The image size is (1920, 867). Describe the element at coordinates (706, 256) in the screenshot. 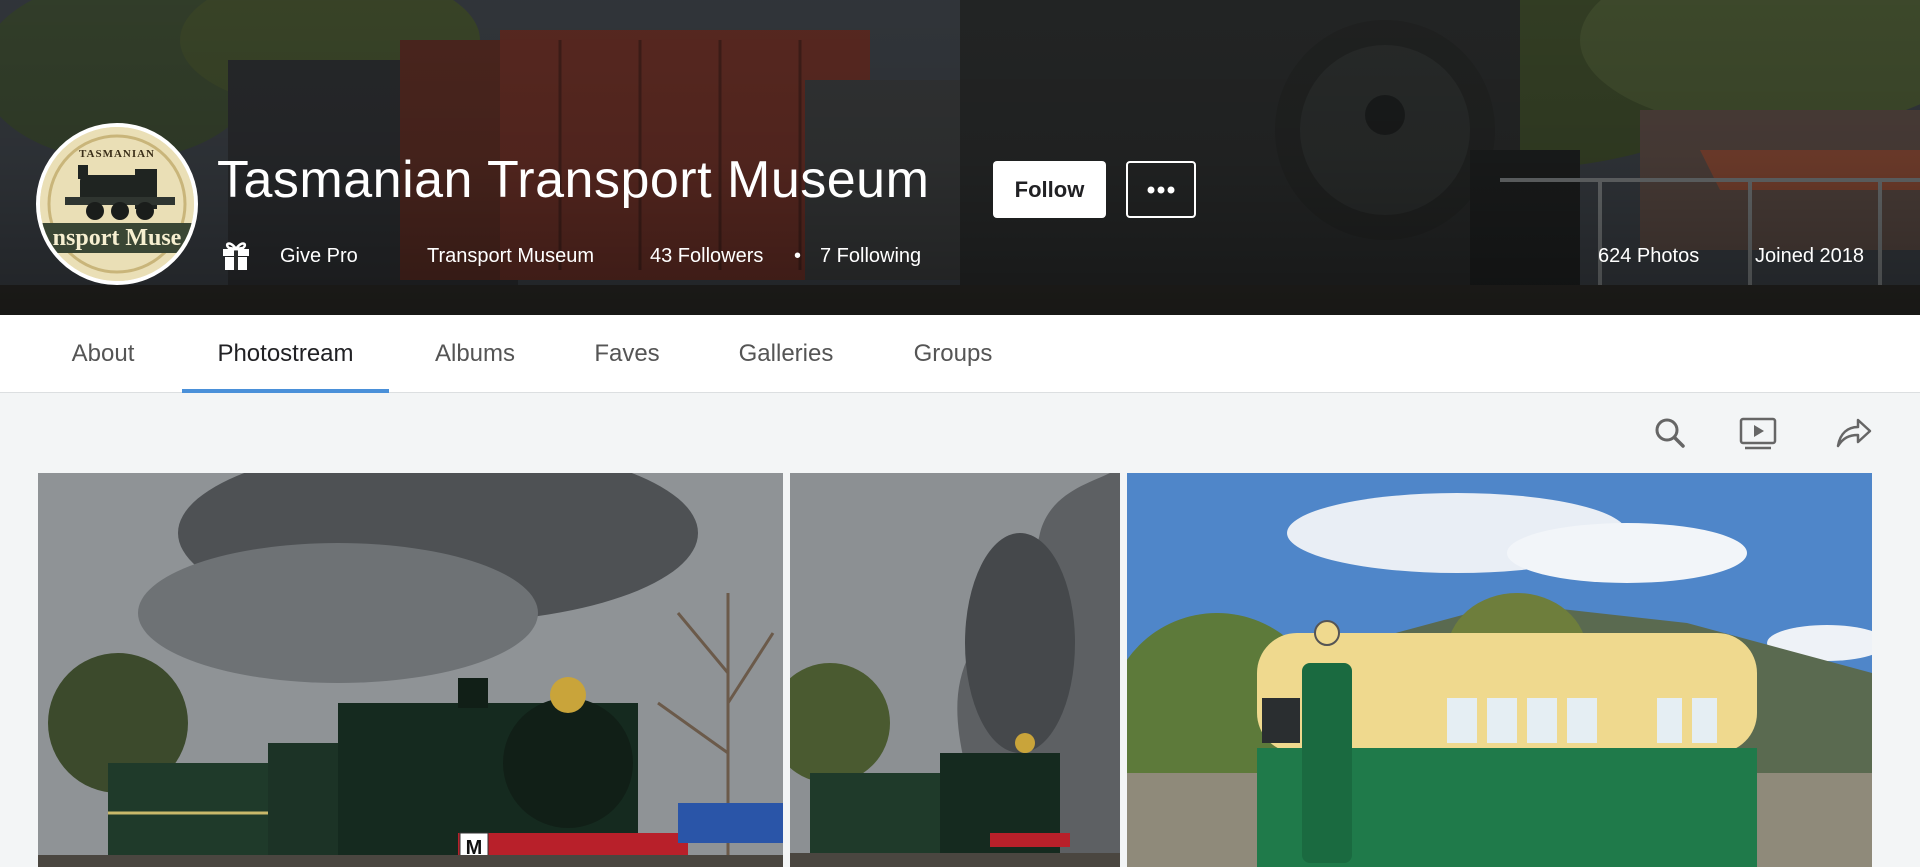

I see `followers-link: 43 Followers` at that location.